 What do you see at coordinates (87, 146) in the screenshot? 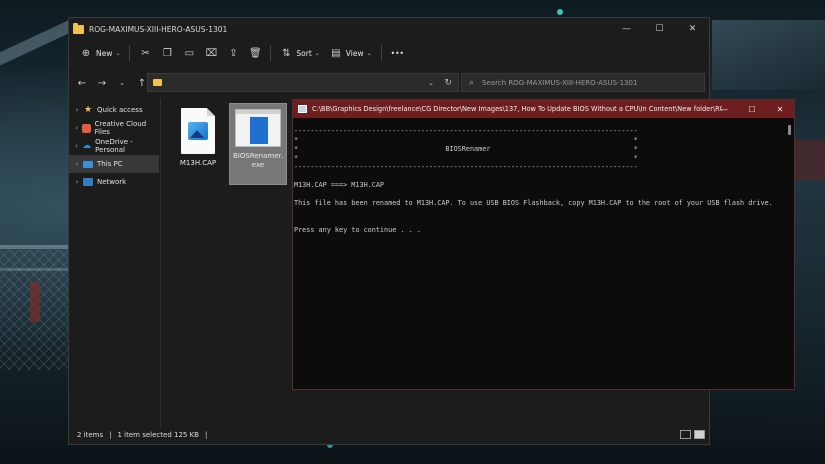
I see `cloud-icon: ☁` at bounding box center [87, 146].